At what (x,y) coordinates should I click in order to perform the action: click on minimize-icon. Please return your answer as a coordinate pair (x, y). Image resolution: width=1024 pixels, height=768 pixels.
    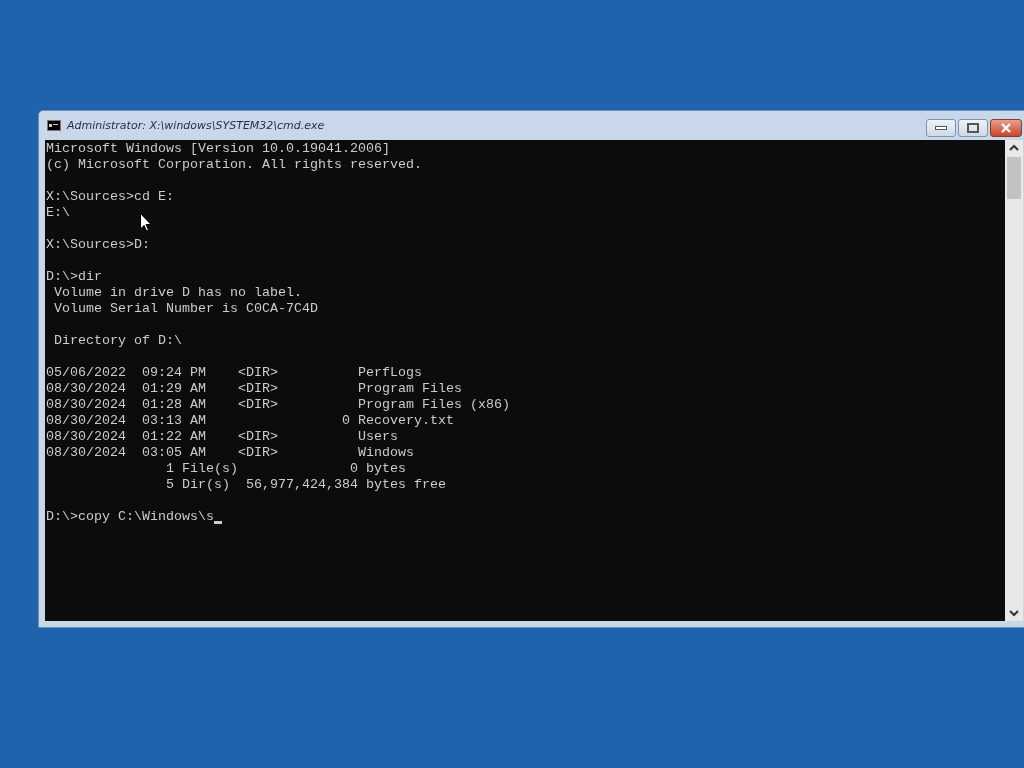
    Looking at the image, I should click on (941, 128).